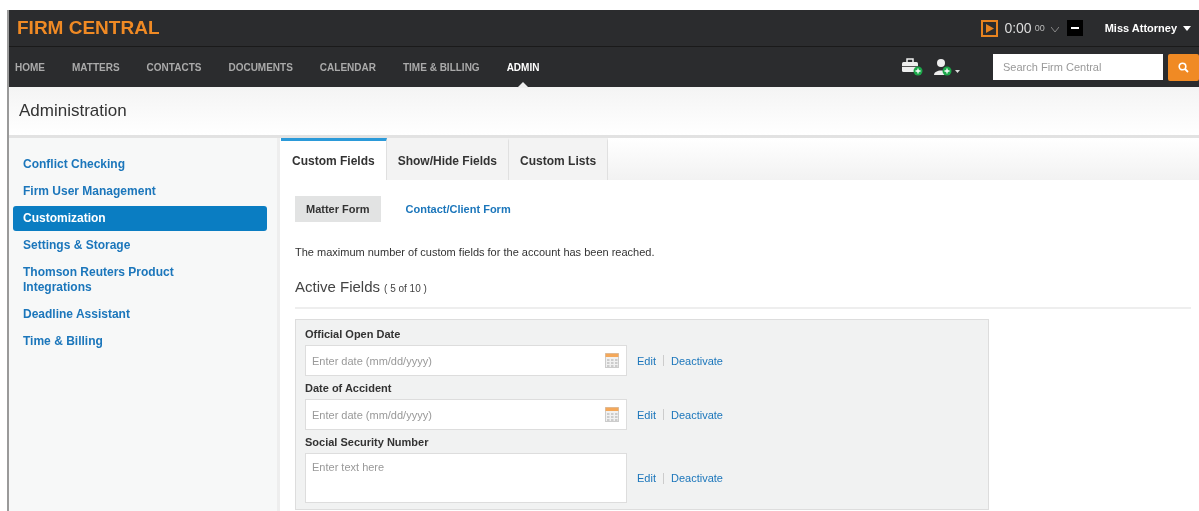 Image resolution: width=1199 pixels, height=511 pixels. What do you see at coordinates (140, 164) in the screenshot?
I see `sidebar-item: Conflict Checking` at bounding box center [140, 164].